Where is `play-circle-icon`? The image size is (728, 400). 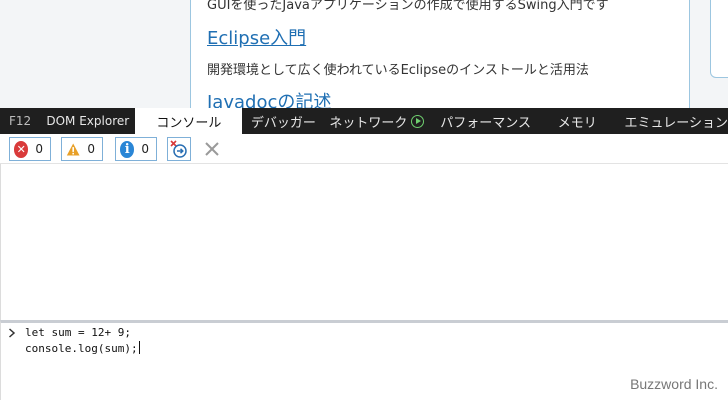 play-circle-icon is located at coordinates (418, 121).